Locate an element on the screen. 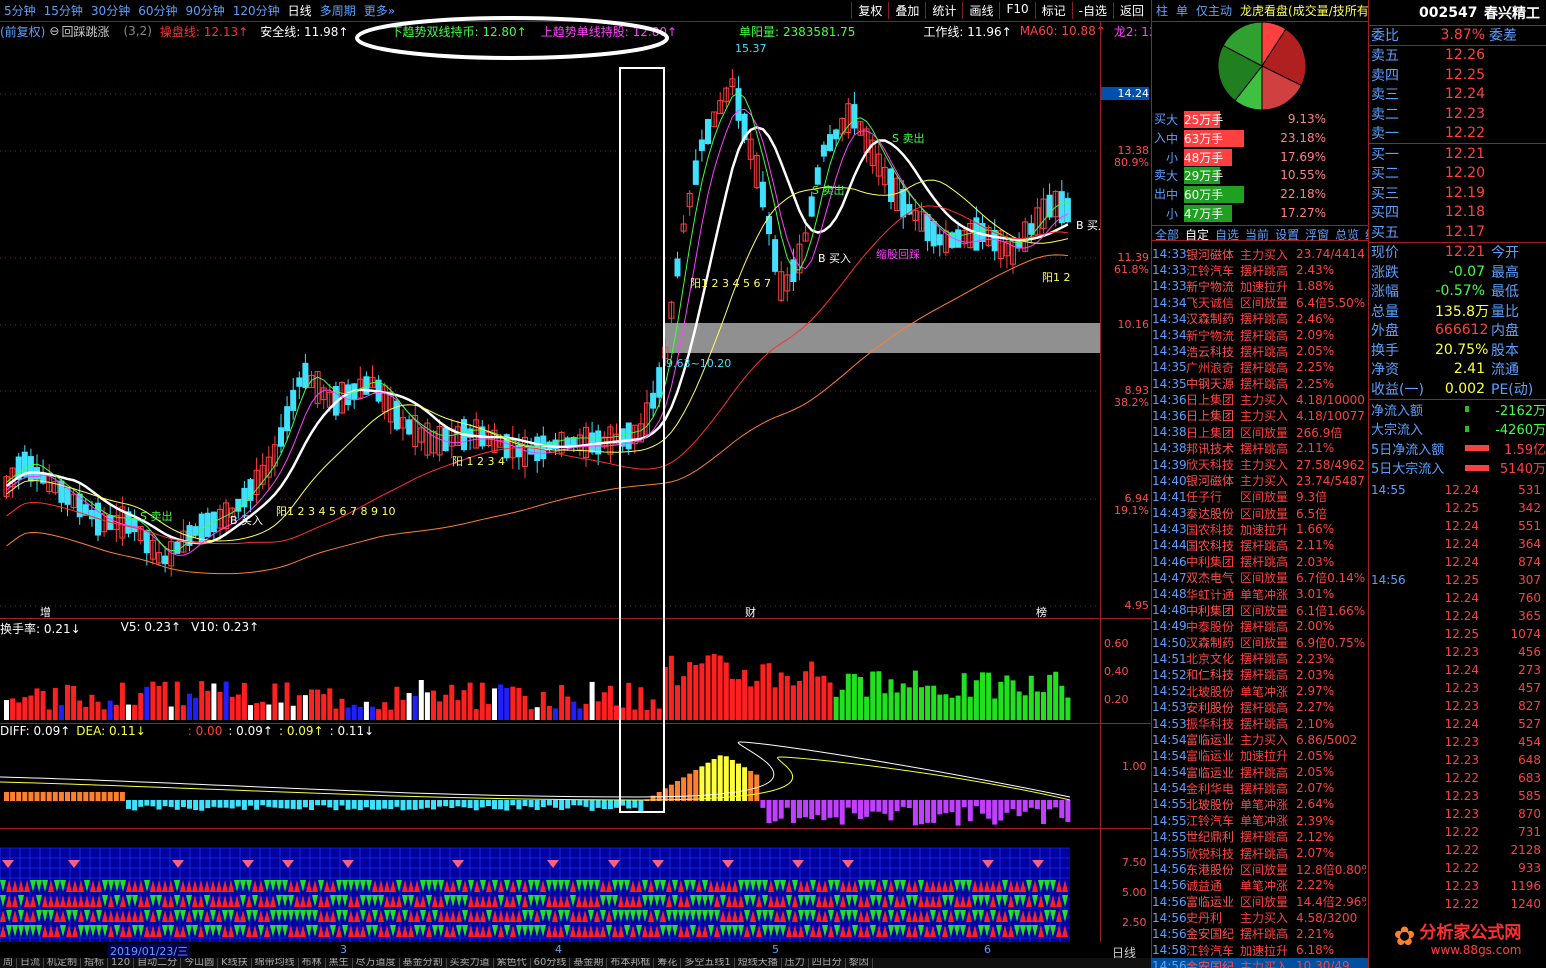  alert-row: 14:56 东港股份 区间放量 12.8倍0.80% is located at coordinates (1260, 869).